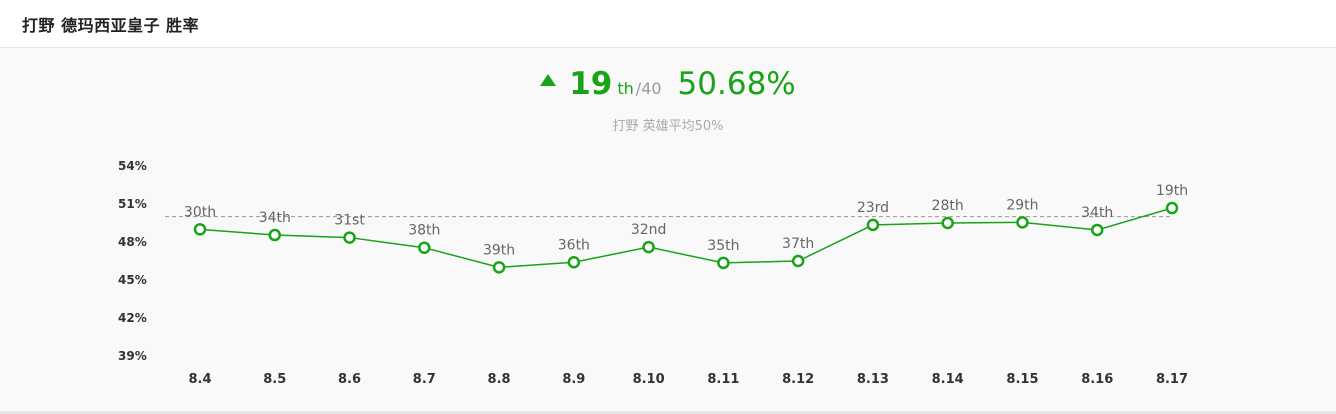 Image resolution: width=1336 pixels, height=414 pixels. Describe the element at coordinates (873, 379) in the screenshot. I see `x-tick-label: 8.13` at that location.